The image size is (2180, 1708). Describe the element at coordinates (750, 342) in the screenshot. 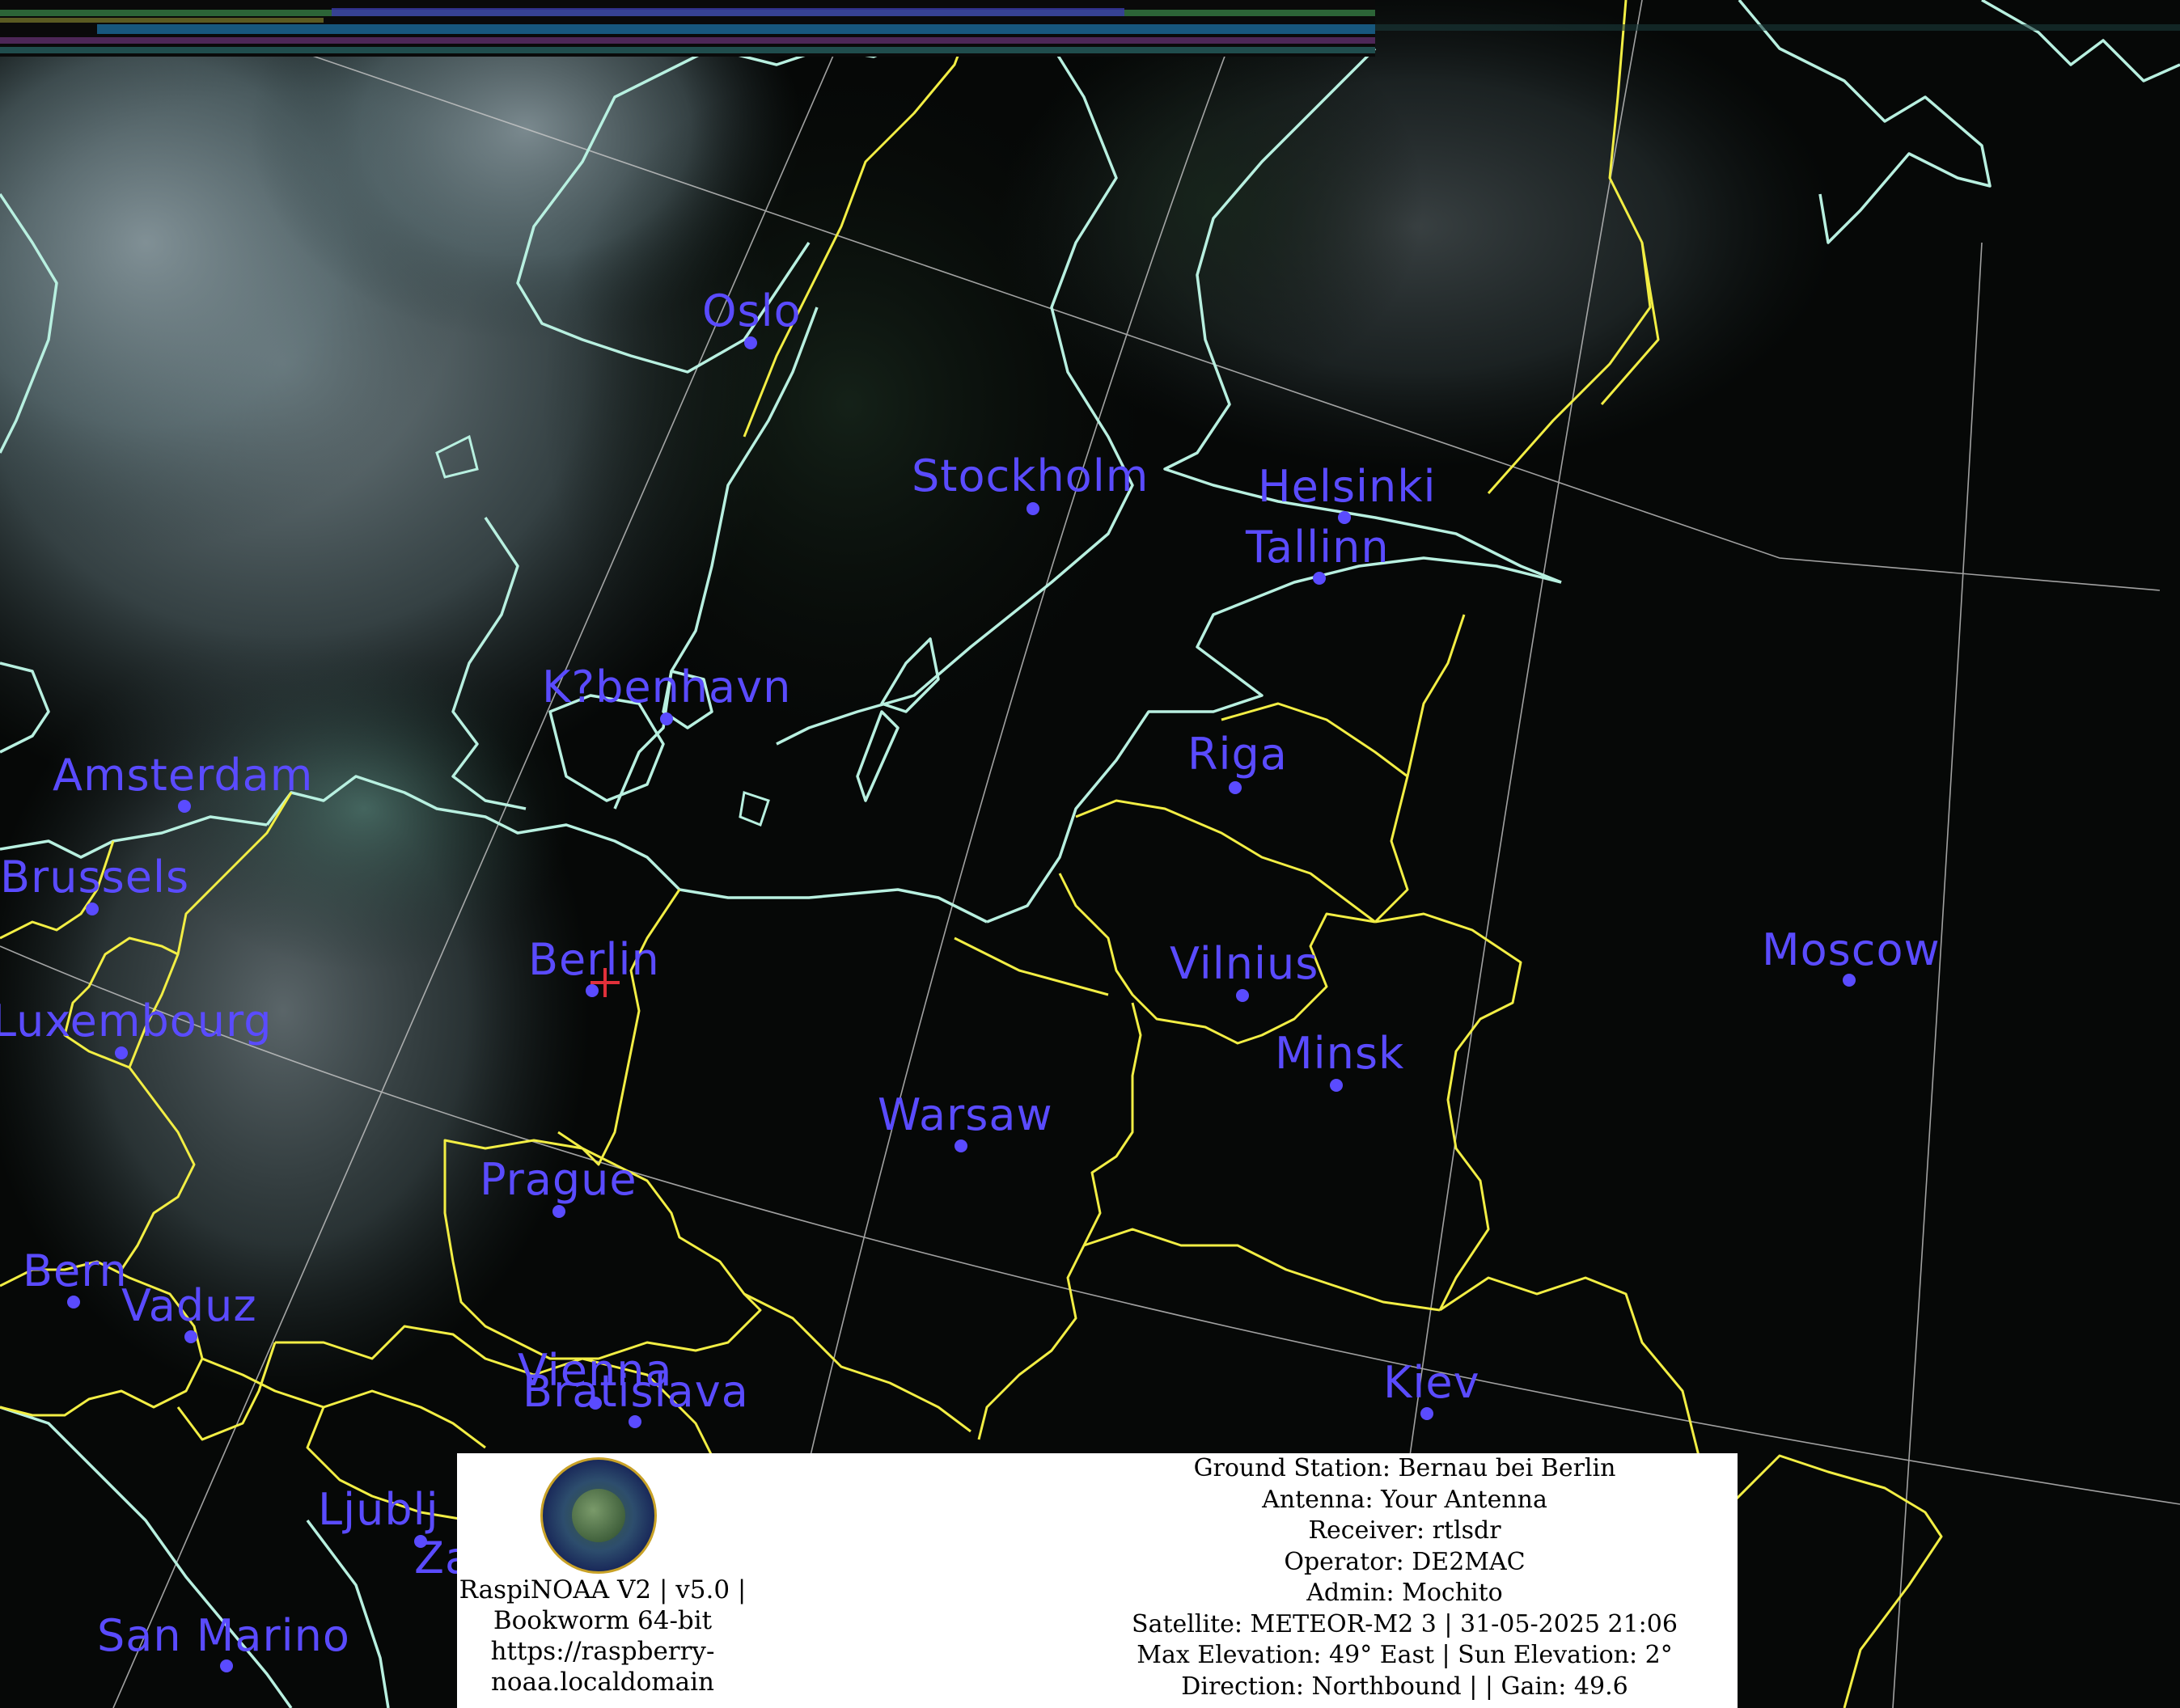

I see `city-dot-oslo` at that location.